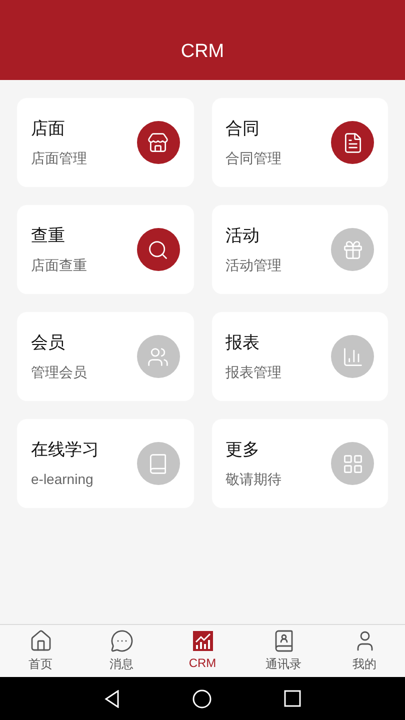  What do you see at coordinates (48, 236) in the screenshot?
I see `tile-title: 查重` at bounding box center [48, 236].